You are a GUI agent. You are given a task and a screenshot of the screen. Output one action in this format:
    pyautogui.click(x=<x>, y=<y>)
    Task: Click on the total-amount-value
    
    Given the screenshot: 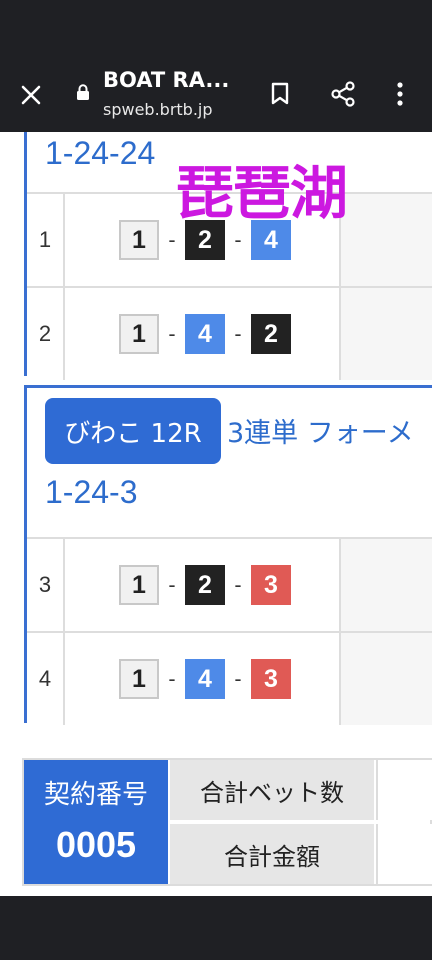 What is the action you would take?
    pyautogui.click(x=404, y=854)
    